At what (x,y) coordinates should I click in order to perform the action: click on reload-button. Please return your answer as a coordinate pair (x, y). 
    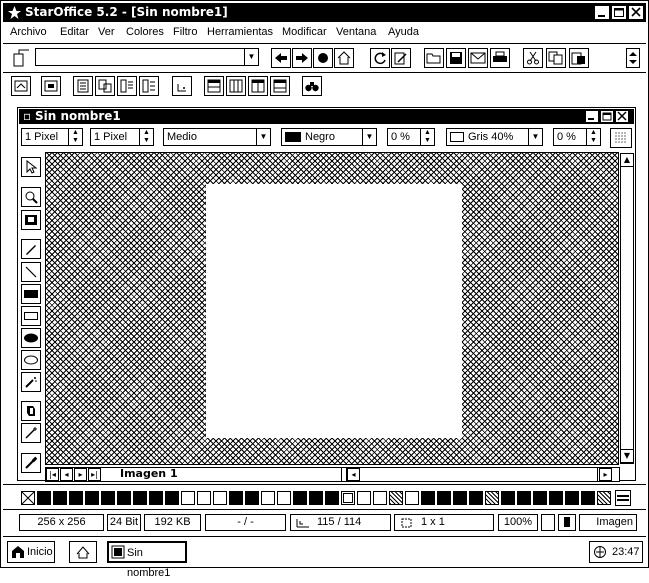
    Looking at the image, I should click on (380, 58).